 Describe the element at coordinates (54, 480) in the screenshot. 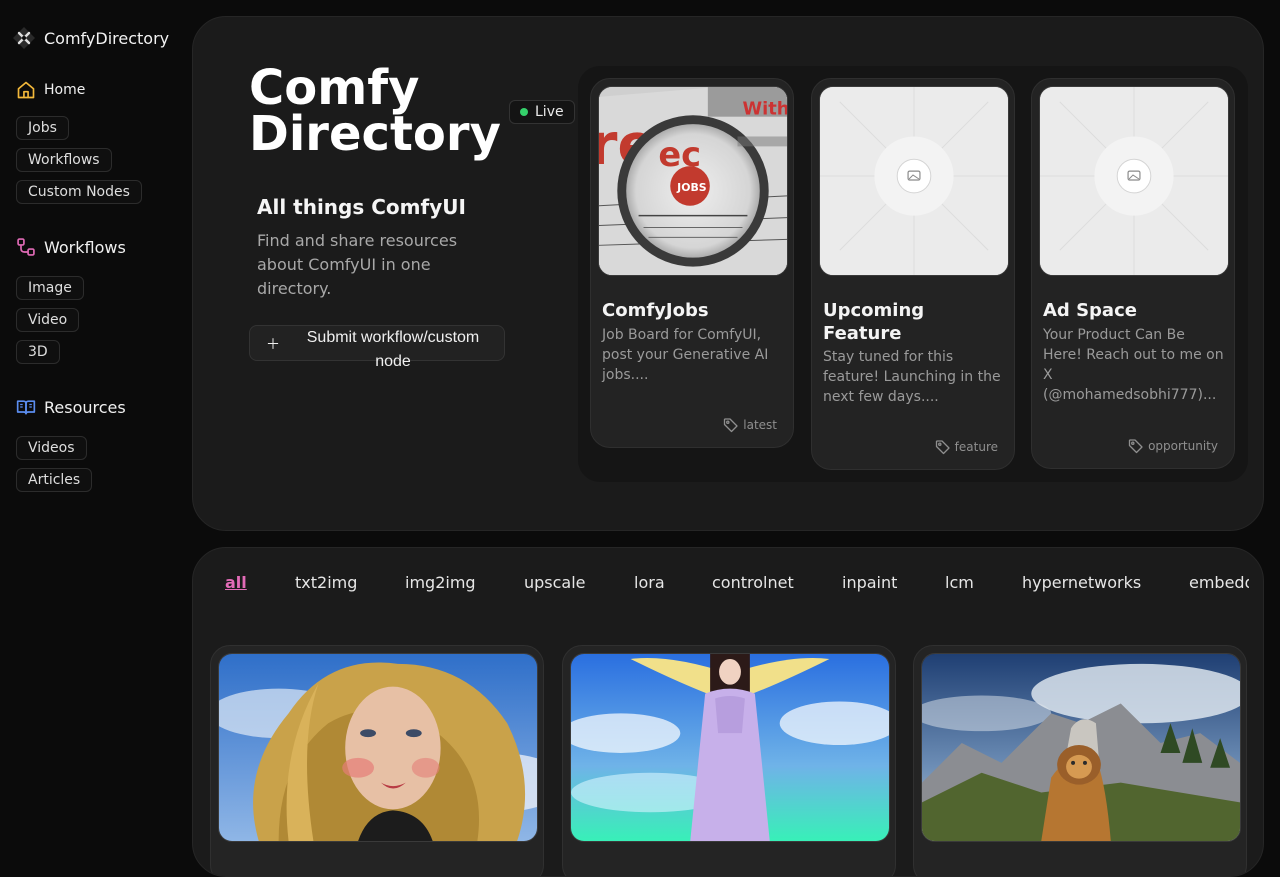

I see `sidebar-item-articles: Articles` at that location.